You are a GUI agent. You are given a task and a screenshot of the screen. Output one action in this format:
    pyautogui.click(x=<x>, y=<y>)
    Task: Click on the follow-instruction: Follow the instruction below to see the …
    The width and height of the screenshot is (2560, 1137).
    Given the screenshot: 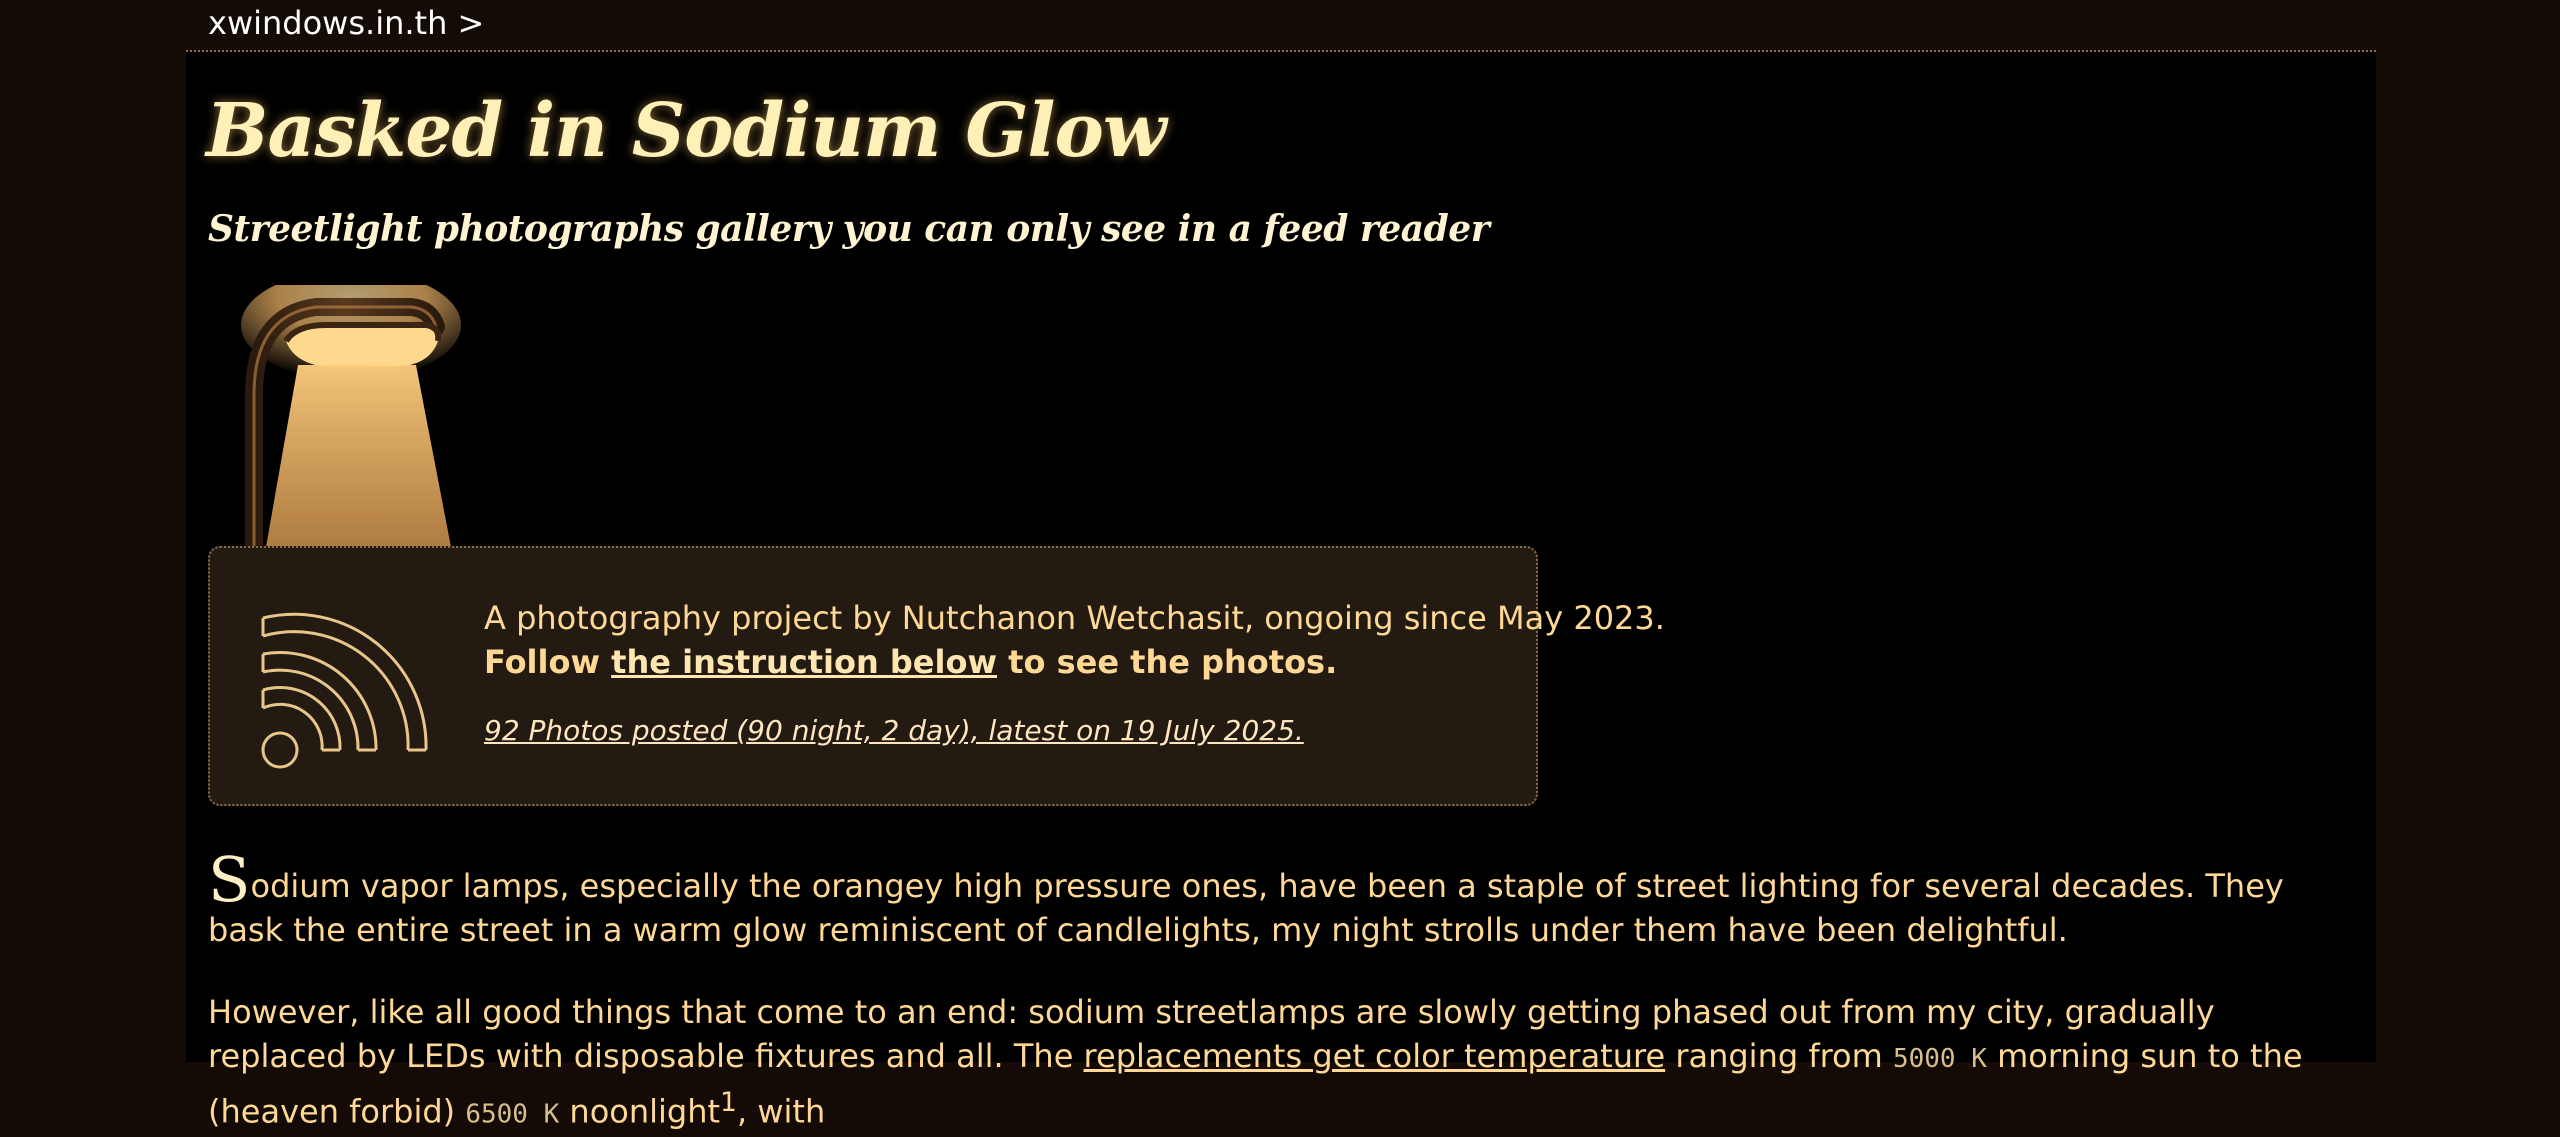 What is the action you would take?
    pyautogui.click(x=1004, y=662)
    